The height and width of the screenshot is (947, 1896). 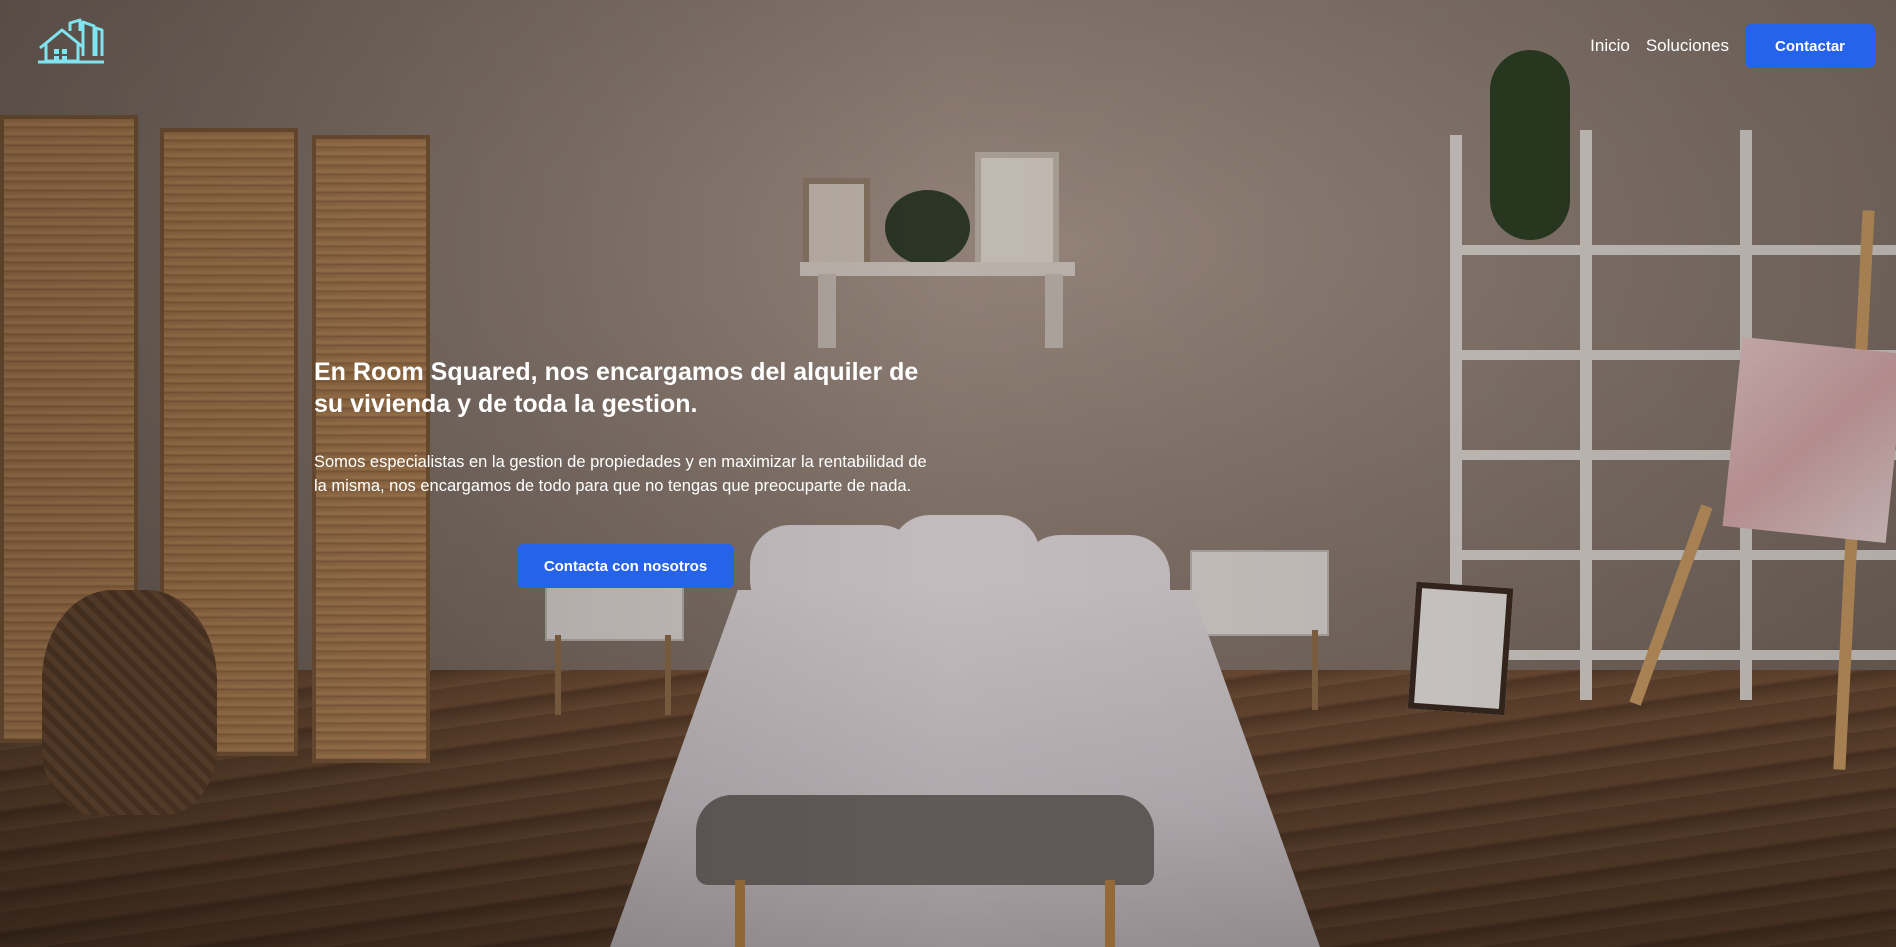 I want to click on house-buildings-logo-icon, so click(x=72, y=41).